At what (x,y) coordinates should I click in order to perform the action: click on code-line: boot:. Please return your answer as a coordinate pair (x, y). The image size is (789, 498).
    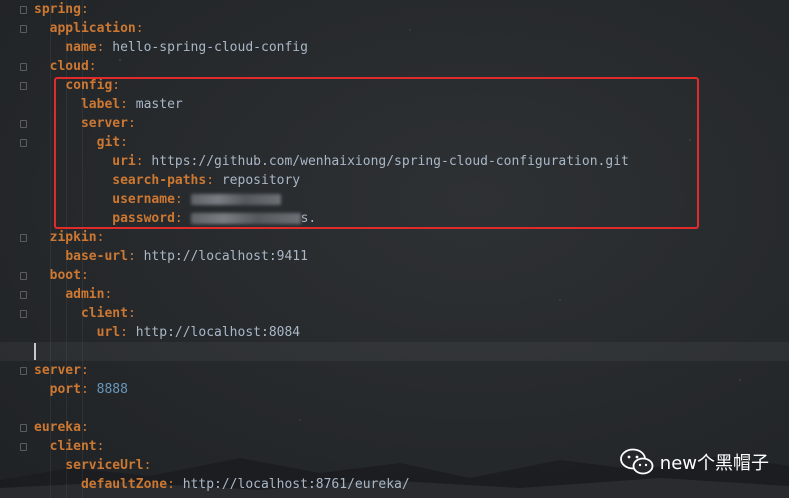
    Looking at the image, I should click on (69, 275).